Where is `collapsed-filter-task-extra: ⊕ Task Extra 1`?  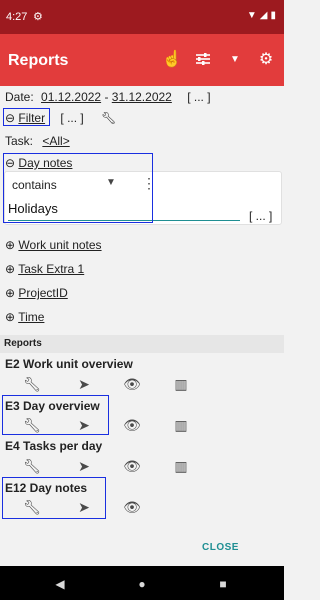 collapsed-filter-task-extra: ⊕ Task Extra 1 is located at coordinates (44, 269).